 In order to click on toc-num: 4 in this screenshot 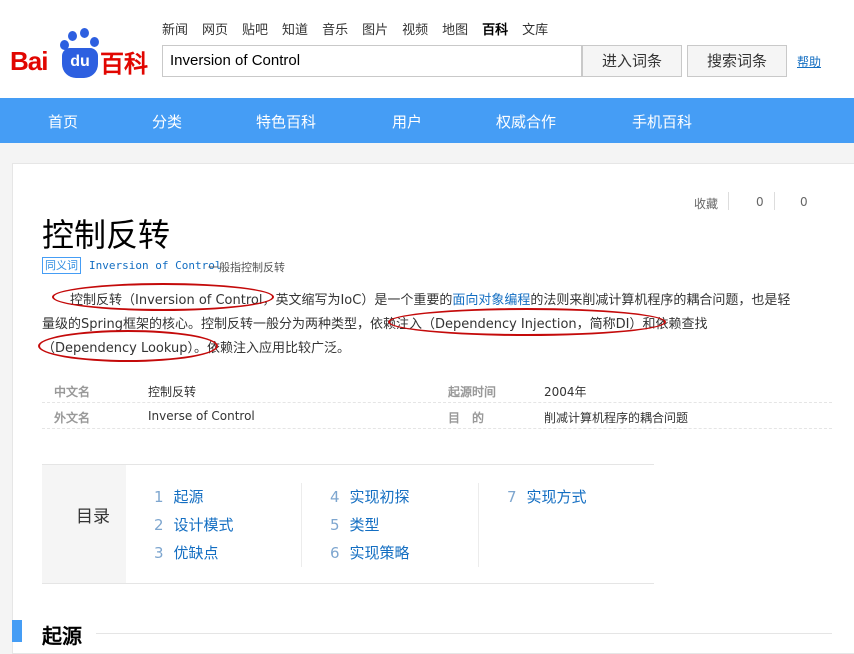, I will do `click(335, 497)`.